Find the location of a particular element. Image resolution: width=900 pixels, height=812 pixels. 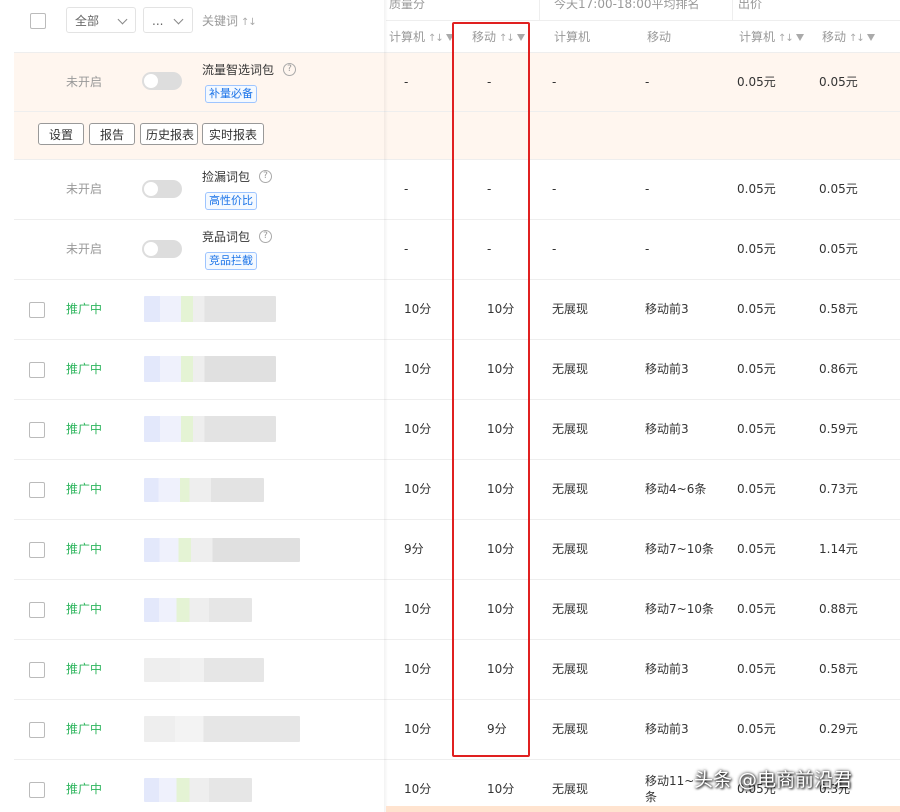

bid-mobile-value: 0.73元 is located at coordinates (838, 489).